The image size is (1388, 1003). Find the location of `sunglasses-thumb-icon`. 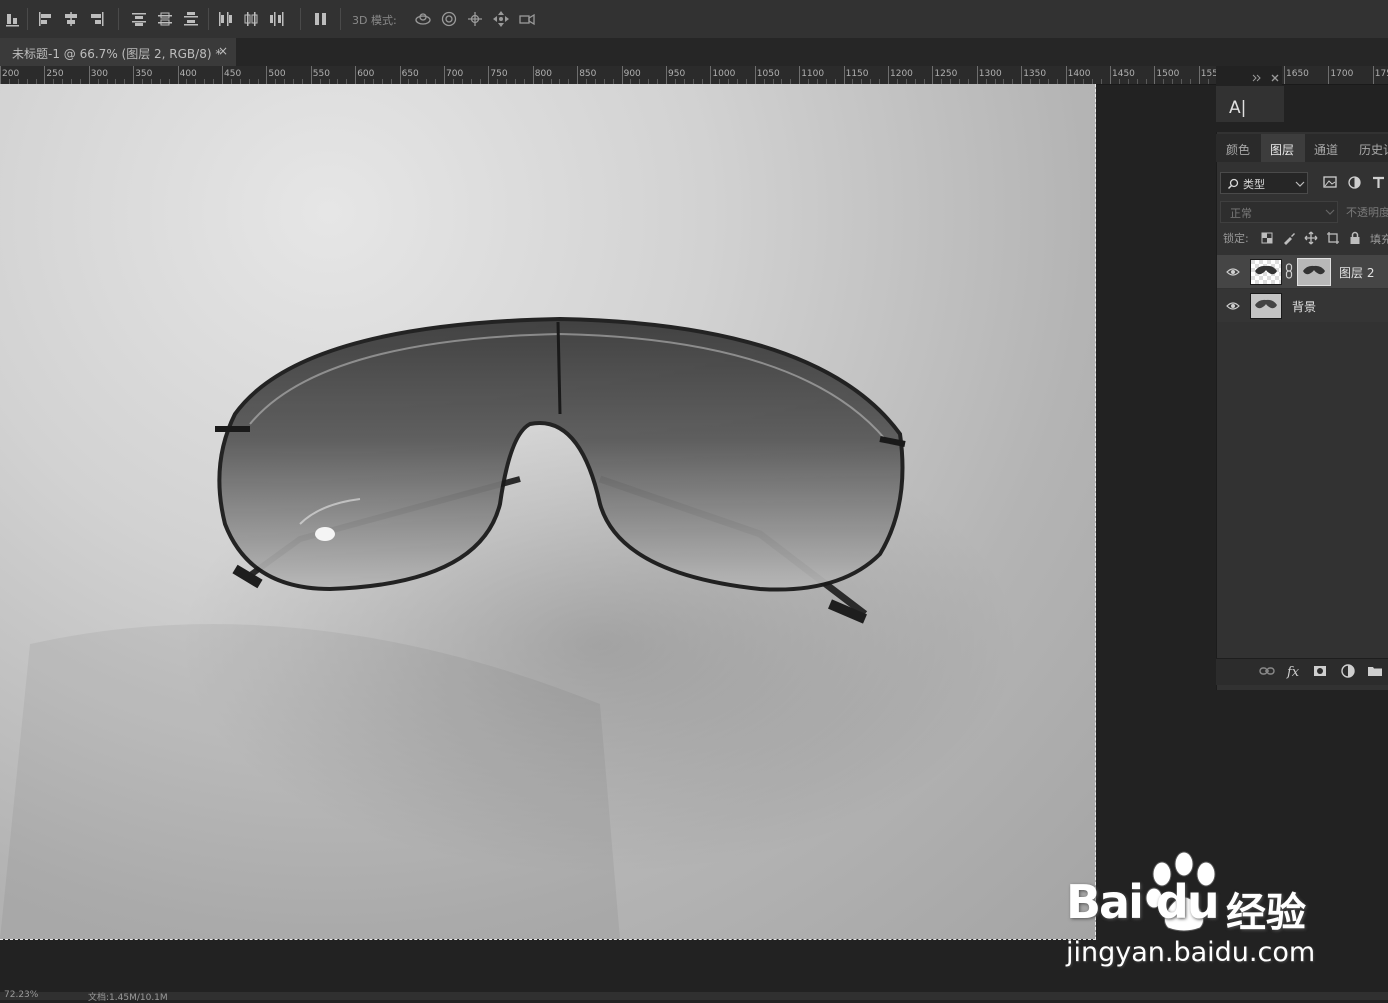

sunglasses-thumb-icon is located at coordinates (1266, 270).